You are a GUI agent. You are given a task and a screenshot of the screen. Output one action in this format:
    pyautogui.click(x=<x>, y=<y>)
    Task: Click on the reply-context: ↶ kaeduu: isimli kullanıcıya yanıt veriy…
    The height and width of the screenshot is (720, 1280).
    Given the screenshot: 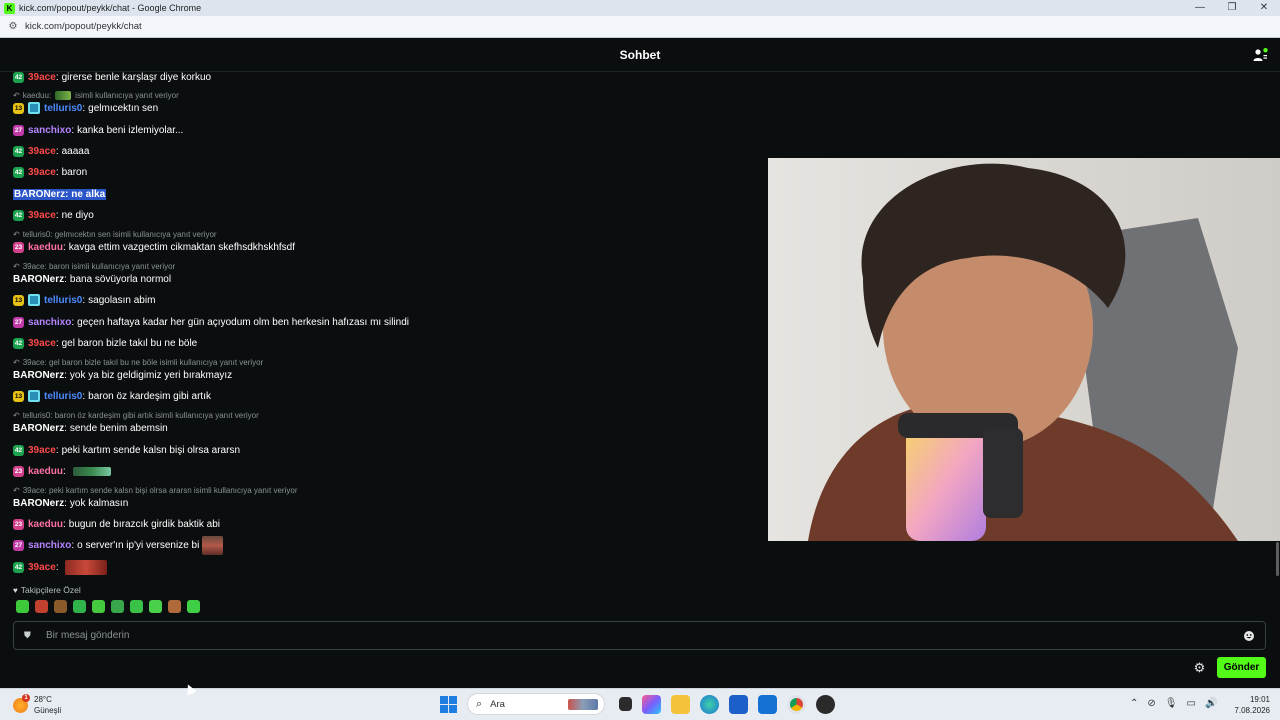 What is the action you would take?
    pyautogui.click(x=96, y=95)
    